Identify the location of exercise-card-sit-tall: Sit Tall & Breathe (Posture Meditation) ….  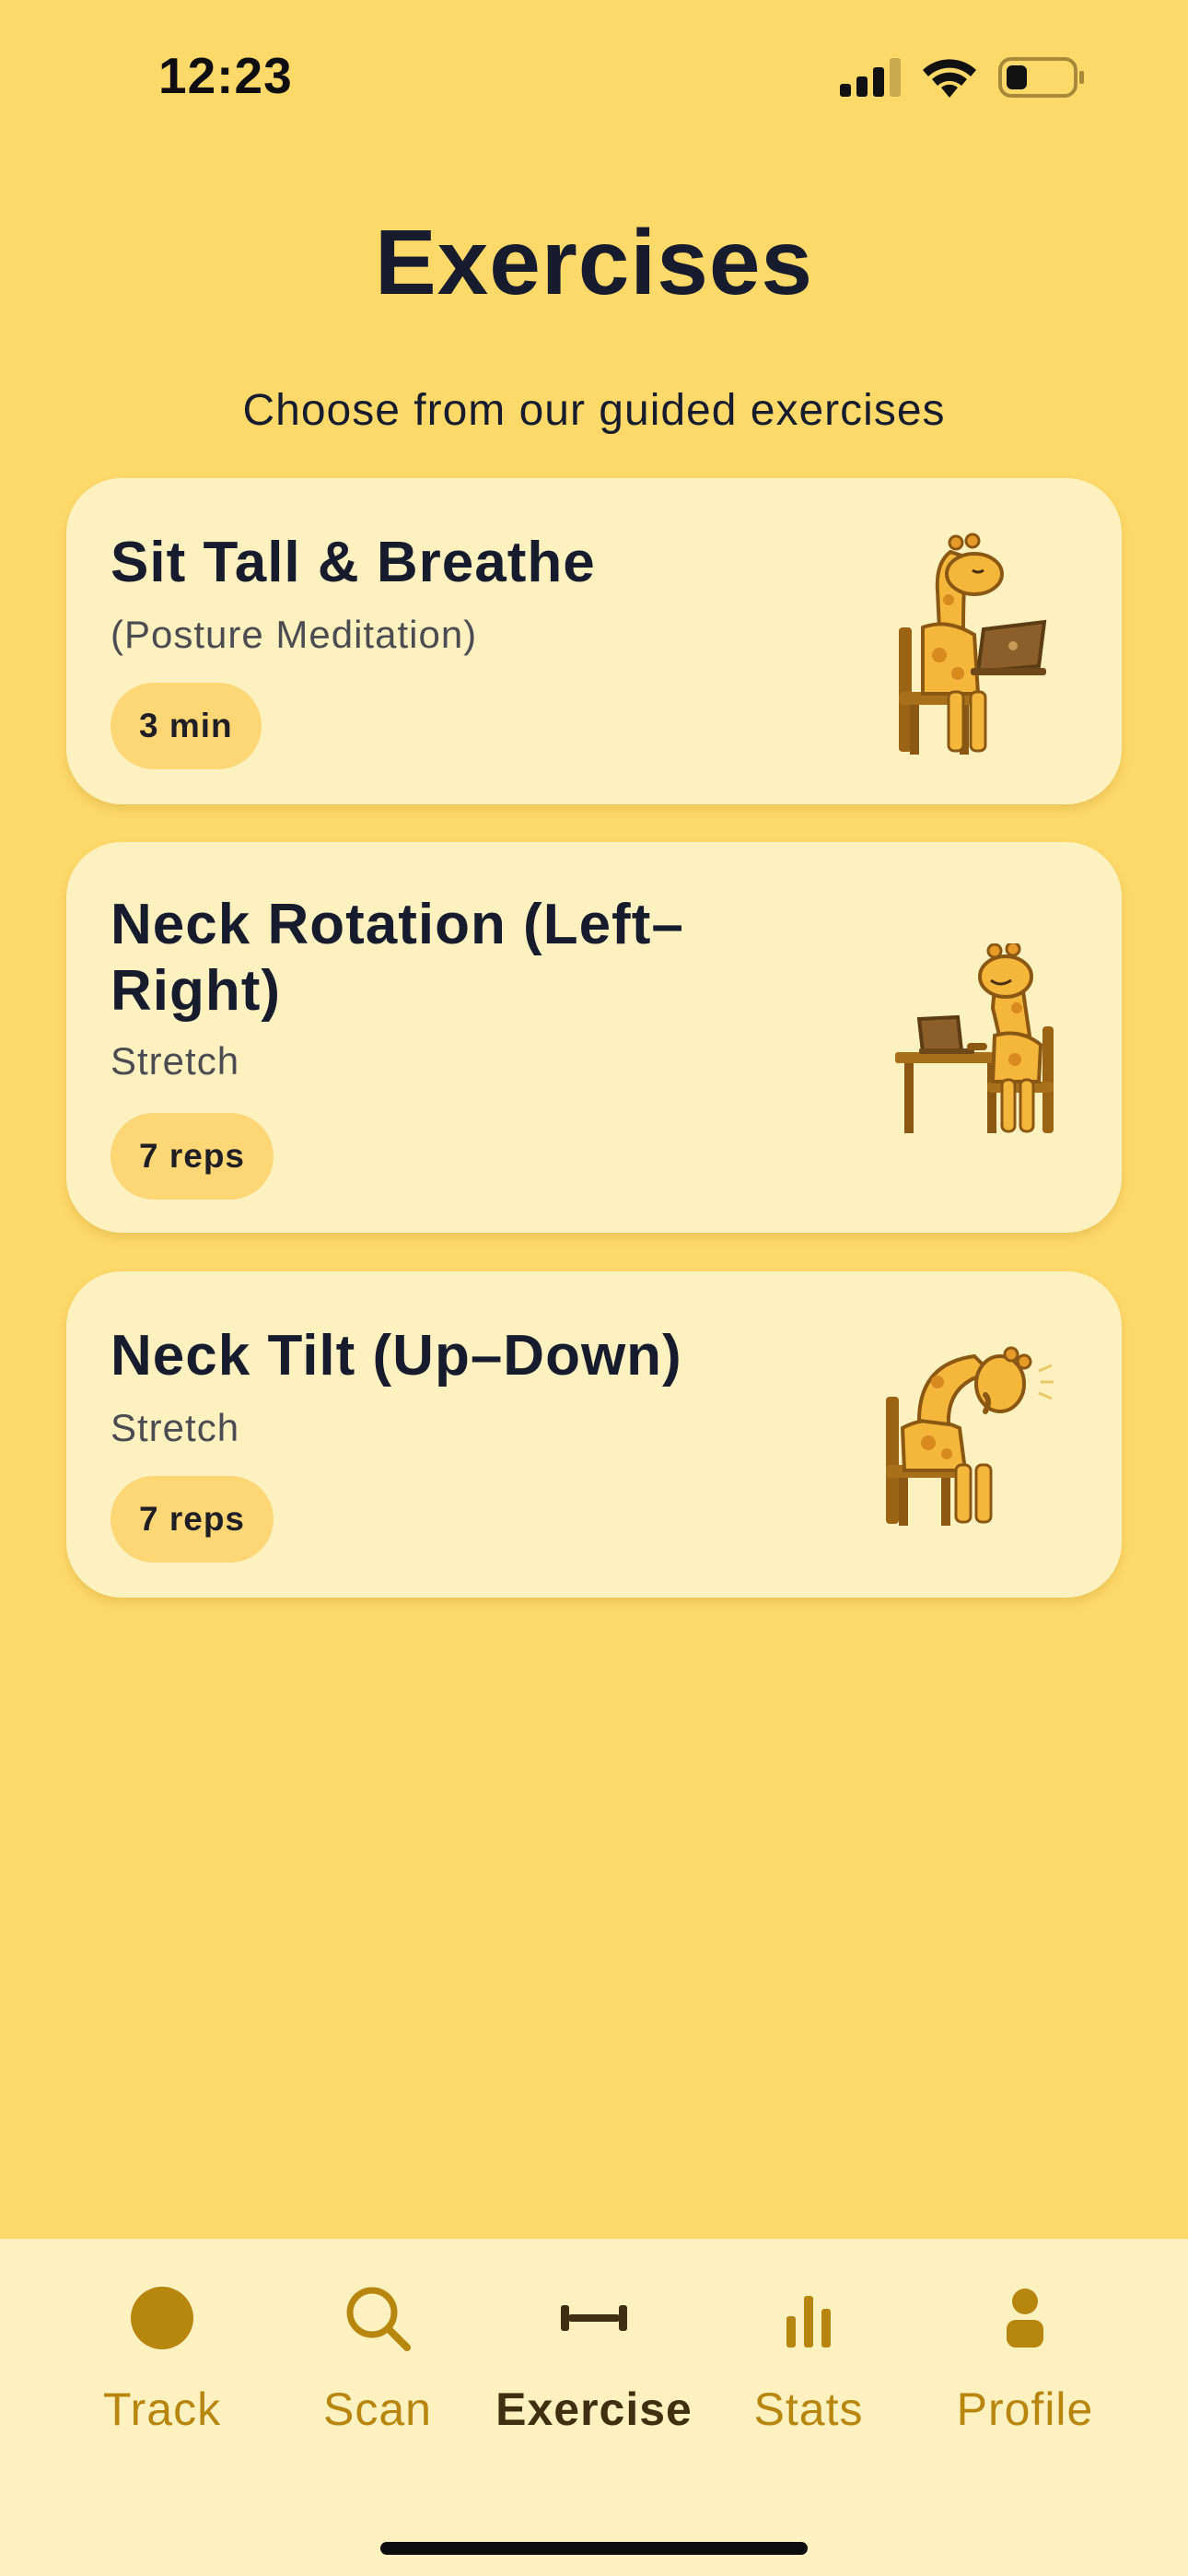
(594, 641).